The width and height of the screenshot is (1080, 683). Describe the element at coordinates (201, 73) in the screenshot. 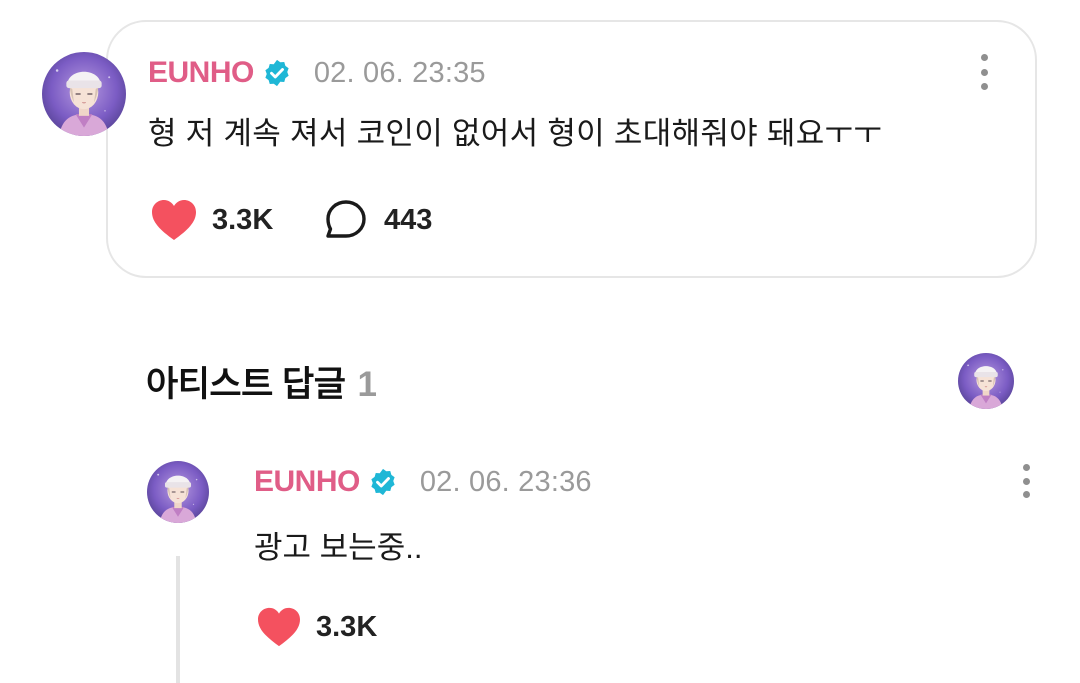

I see `author-name: EUNHO` at that location.